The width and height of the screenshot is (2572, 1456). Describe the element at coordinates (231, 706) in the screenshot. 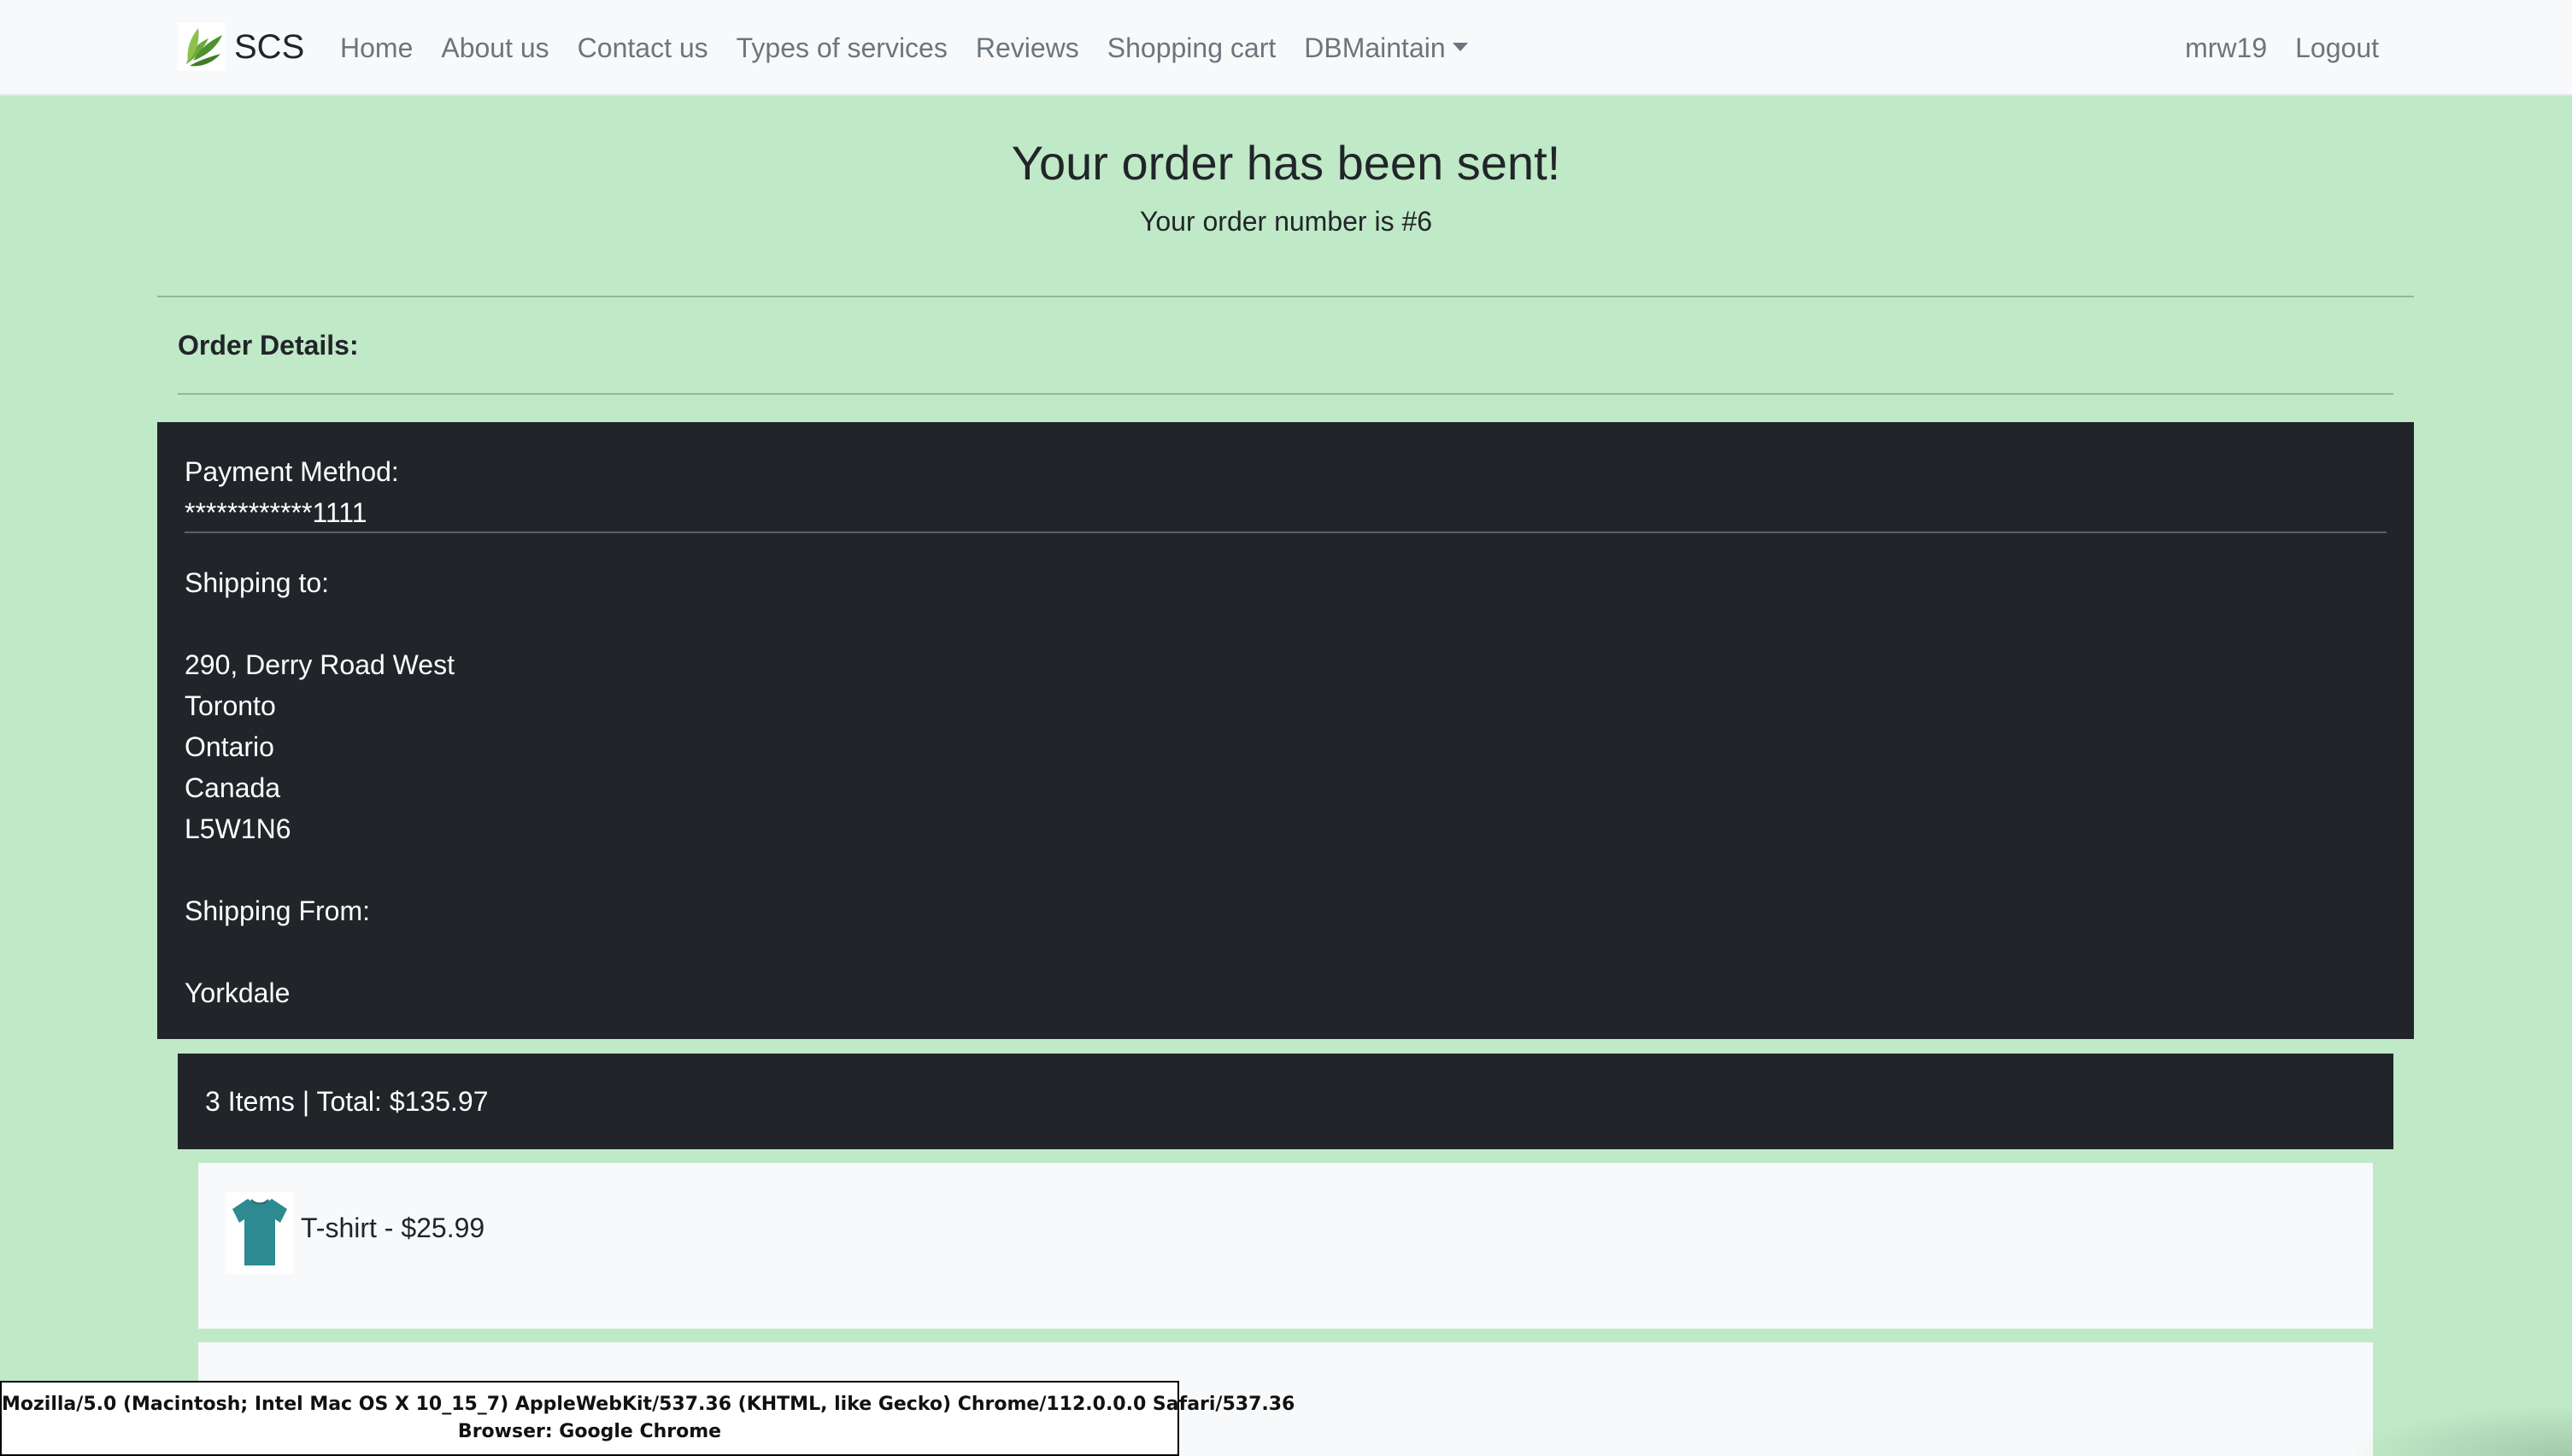

I see `address-city: Toronto` at that location.